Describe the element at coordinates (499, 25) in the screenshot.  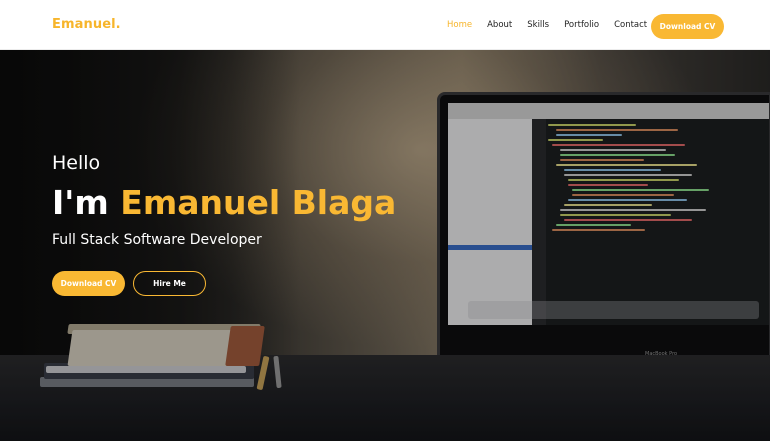
I see `nav-item-about: About` at that location.